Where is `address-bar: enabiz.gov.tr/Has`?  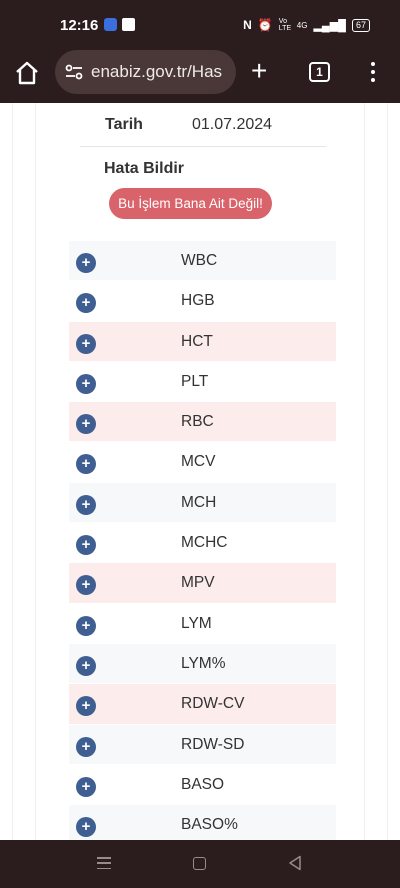
address-bar: enabiz.gov.tr/Has is located at coordinates (145, 72).